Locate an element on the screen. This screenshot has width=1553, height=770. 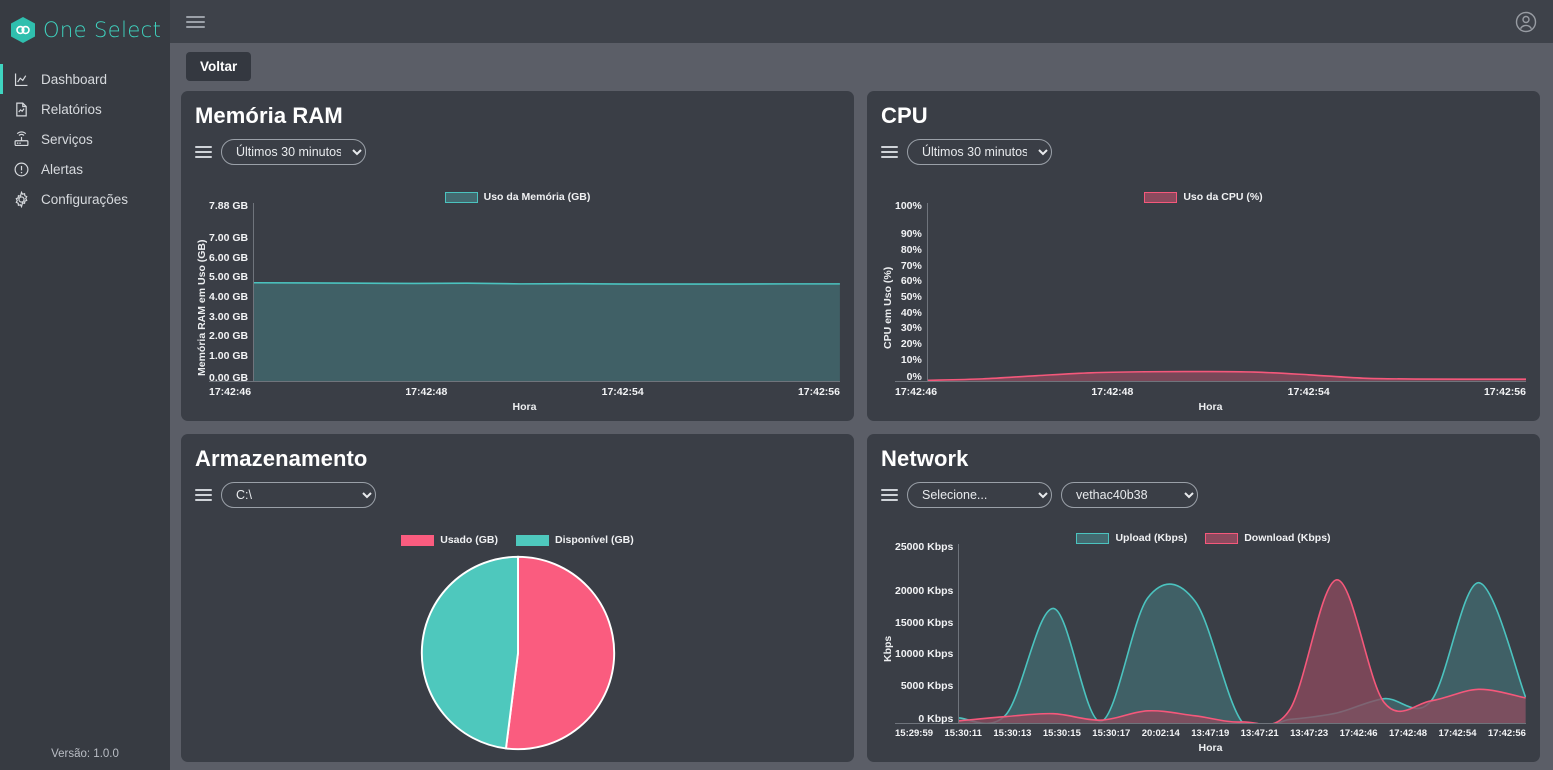
brand: One Select is located at coordinates (85, 29).